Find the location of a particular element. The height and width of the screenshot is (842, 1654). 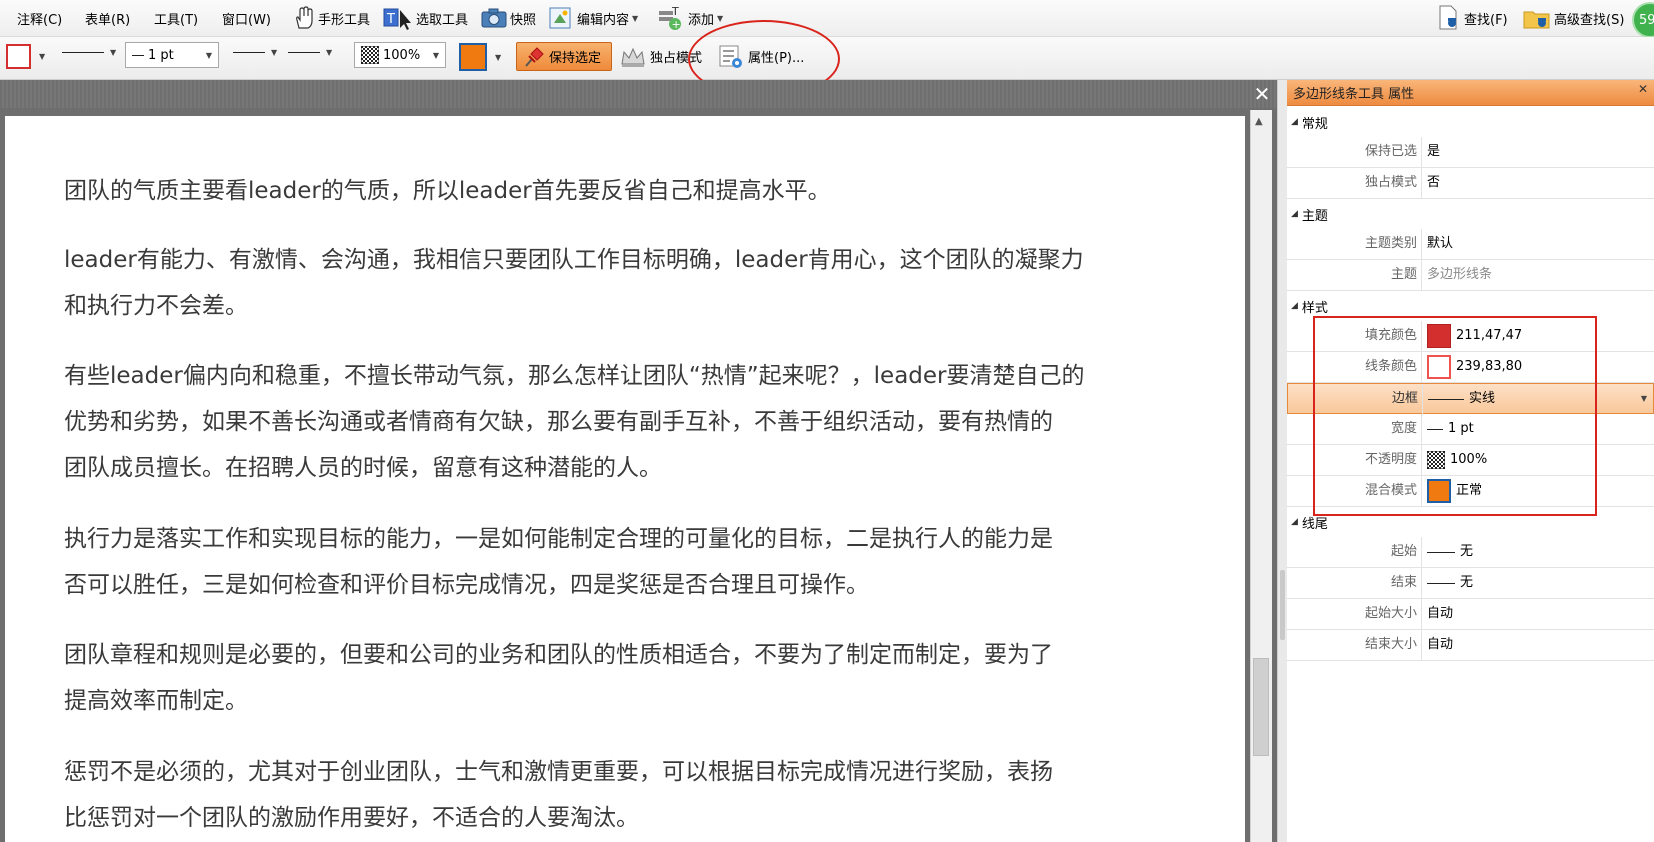

snapshot-button: 快照 is located at coordinates (508, 18).